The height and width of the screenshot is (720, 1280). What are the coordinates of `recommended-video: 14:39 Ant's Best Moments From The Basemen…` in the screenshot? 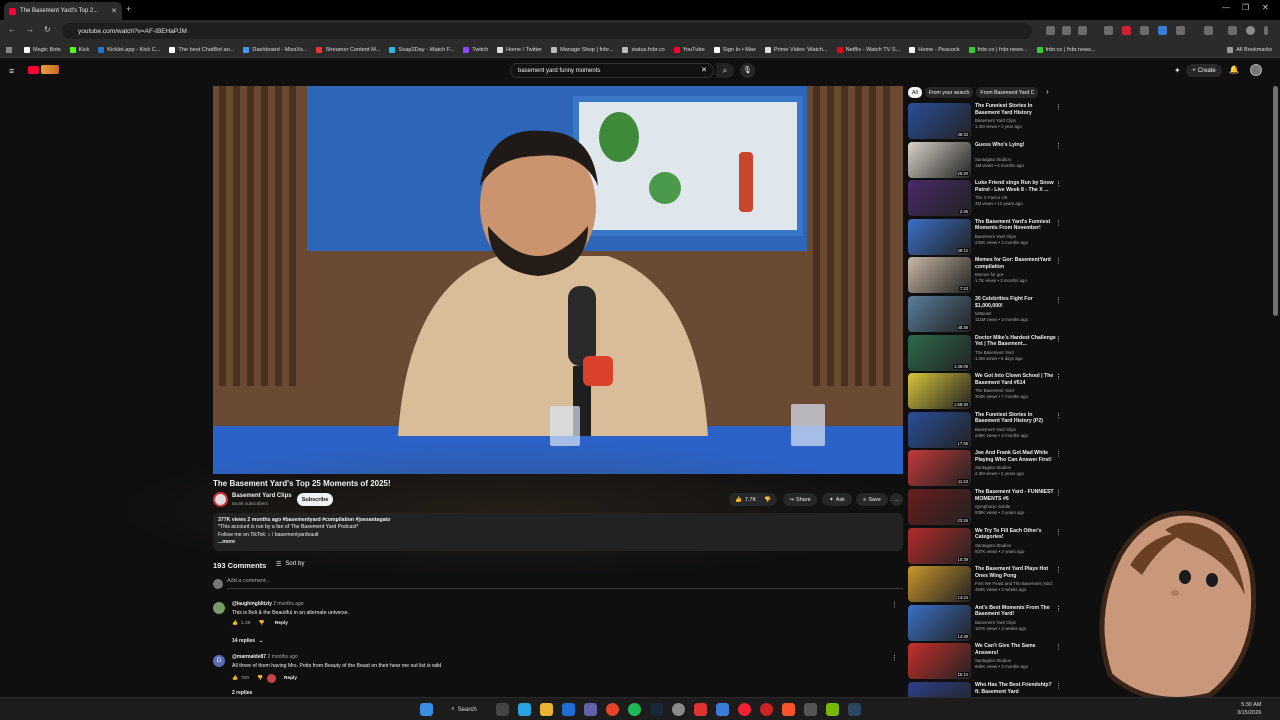 It's located at (985, 622).